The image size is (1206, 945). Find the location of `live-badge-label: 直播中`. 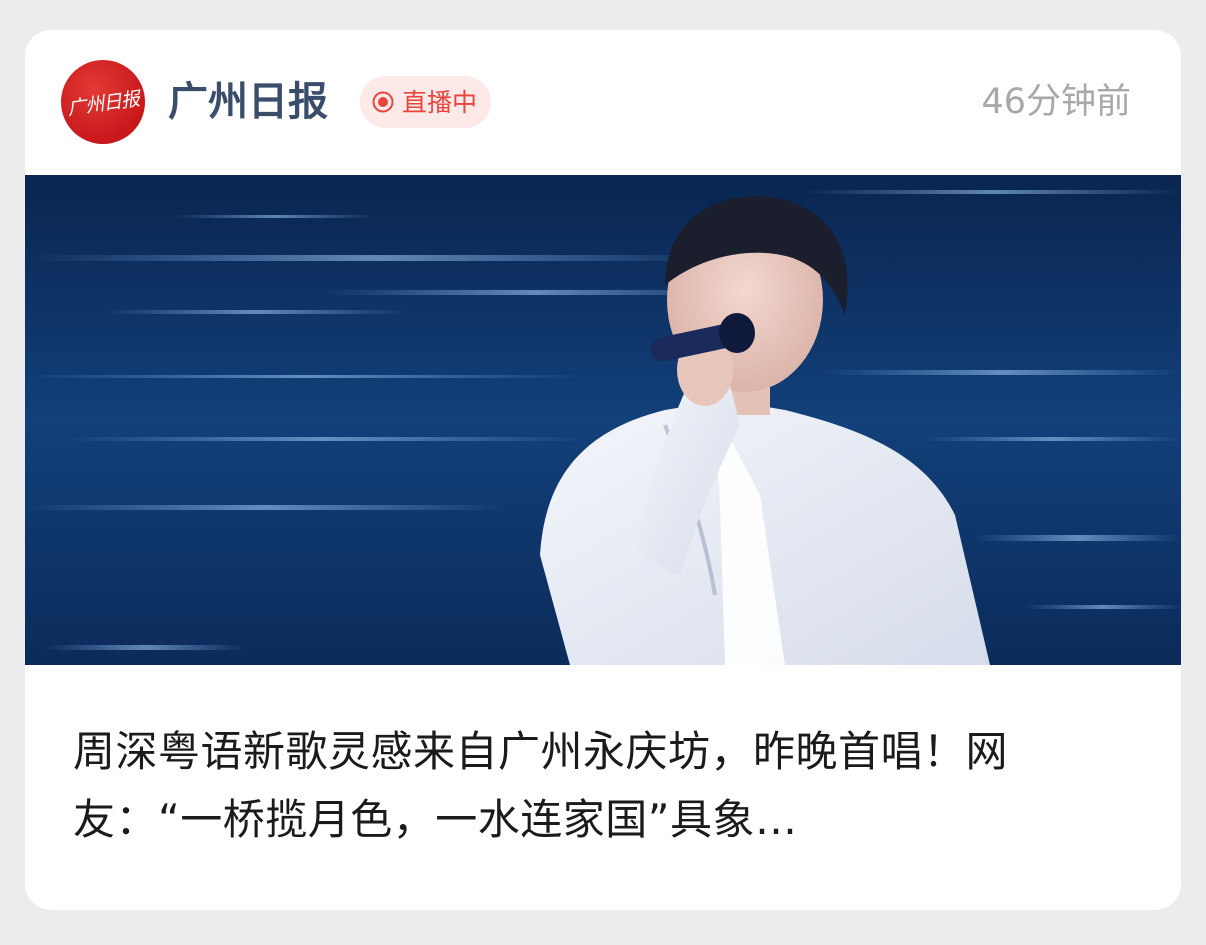

live-badge-label: 直播中 is located at coordinates (440, 102).